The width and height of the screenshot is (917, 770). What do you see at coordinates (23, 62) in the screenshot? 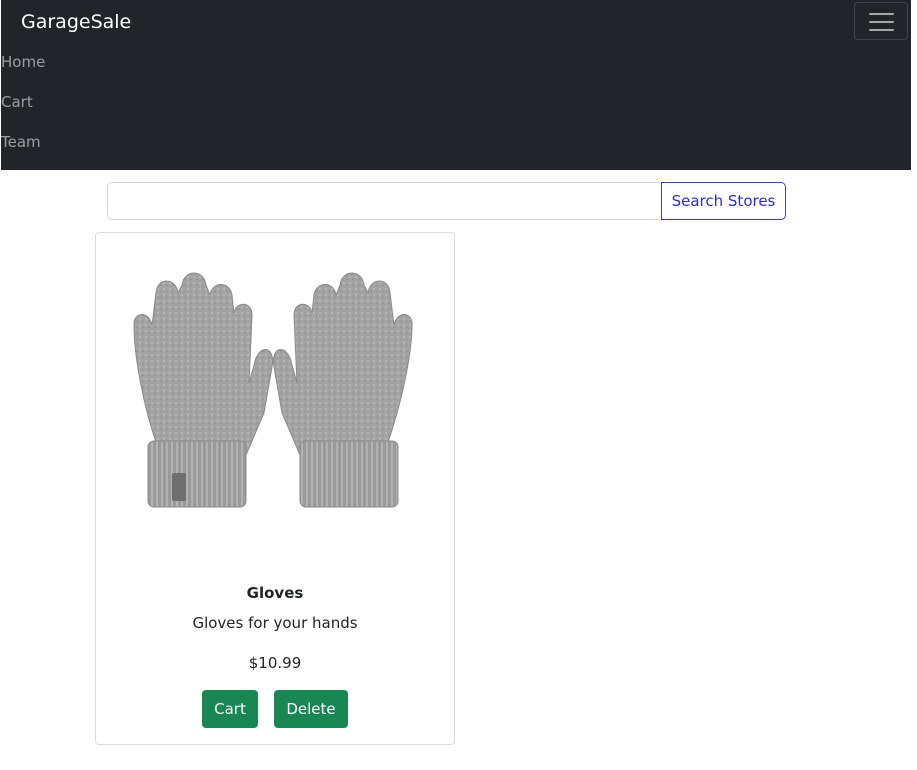
I see `nav-link-home: Home` at bounding box center [23, 62].